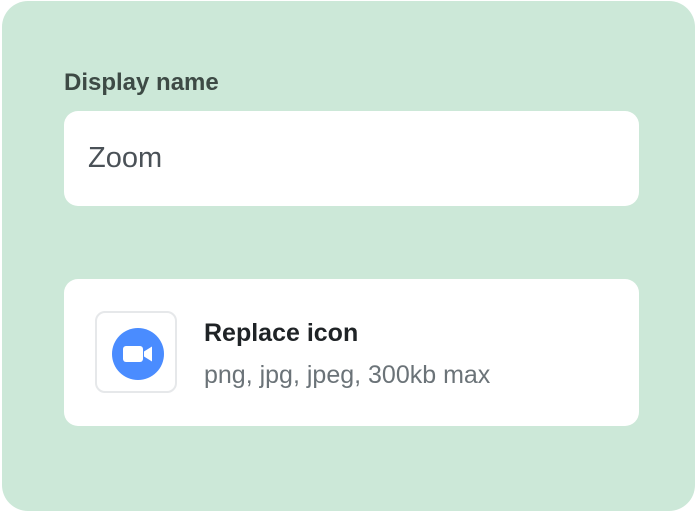 Image resolution: width=697 pixels, height=513 pixels. What do you see at coordinates (347, 375) in the screenshot?
I see `file-type-hint: png, jpg, jpeg, 300kb max` at bounding box center [347, 375].